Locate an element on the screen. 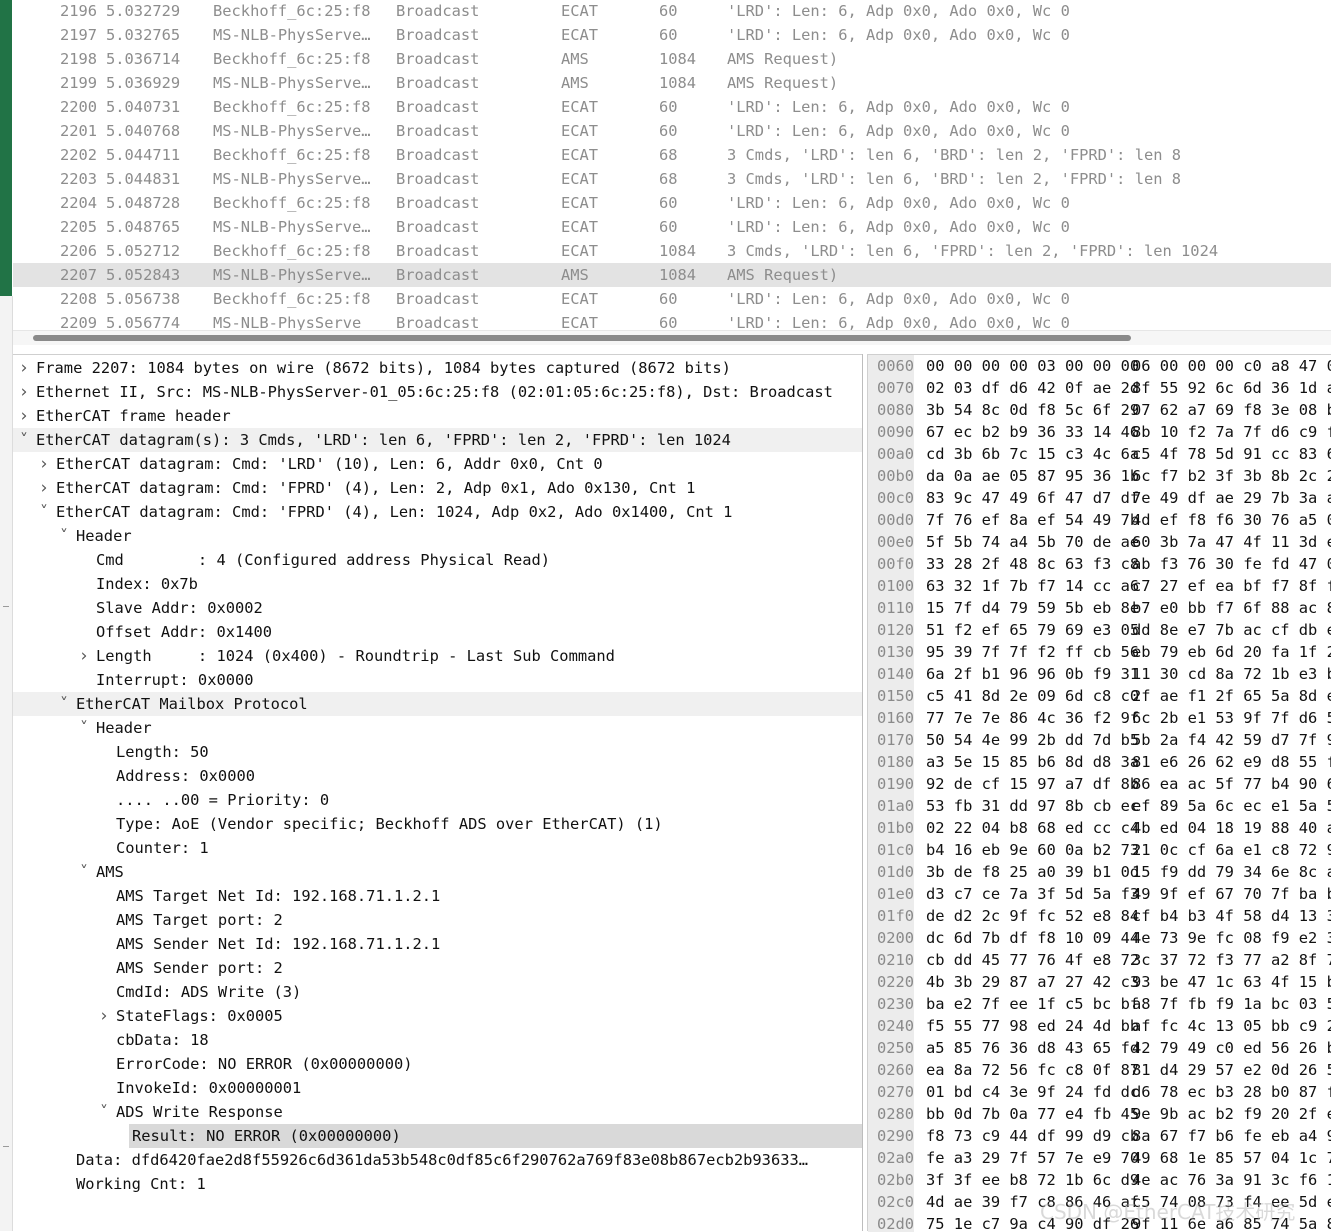 The height and width of the screenshot is (1232, 1331). packet-list-horizontal-scrollbar is located at coordinates (672, 337).